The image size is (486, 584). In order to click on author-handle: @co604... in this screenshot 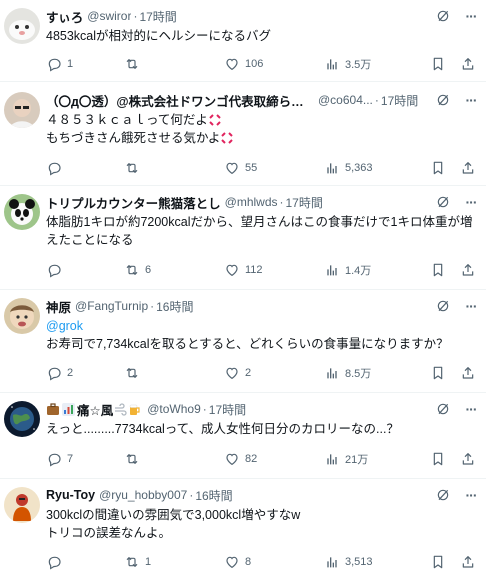, I will do `click(345, 100)`.